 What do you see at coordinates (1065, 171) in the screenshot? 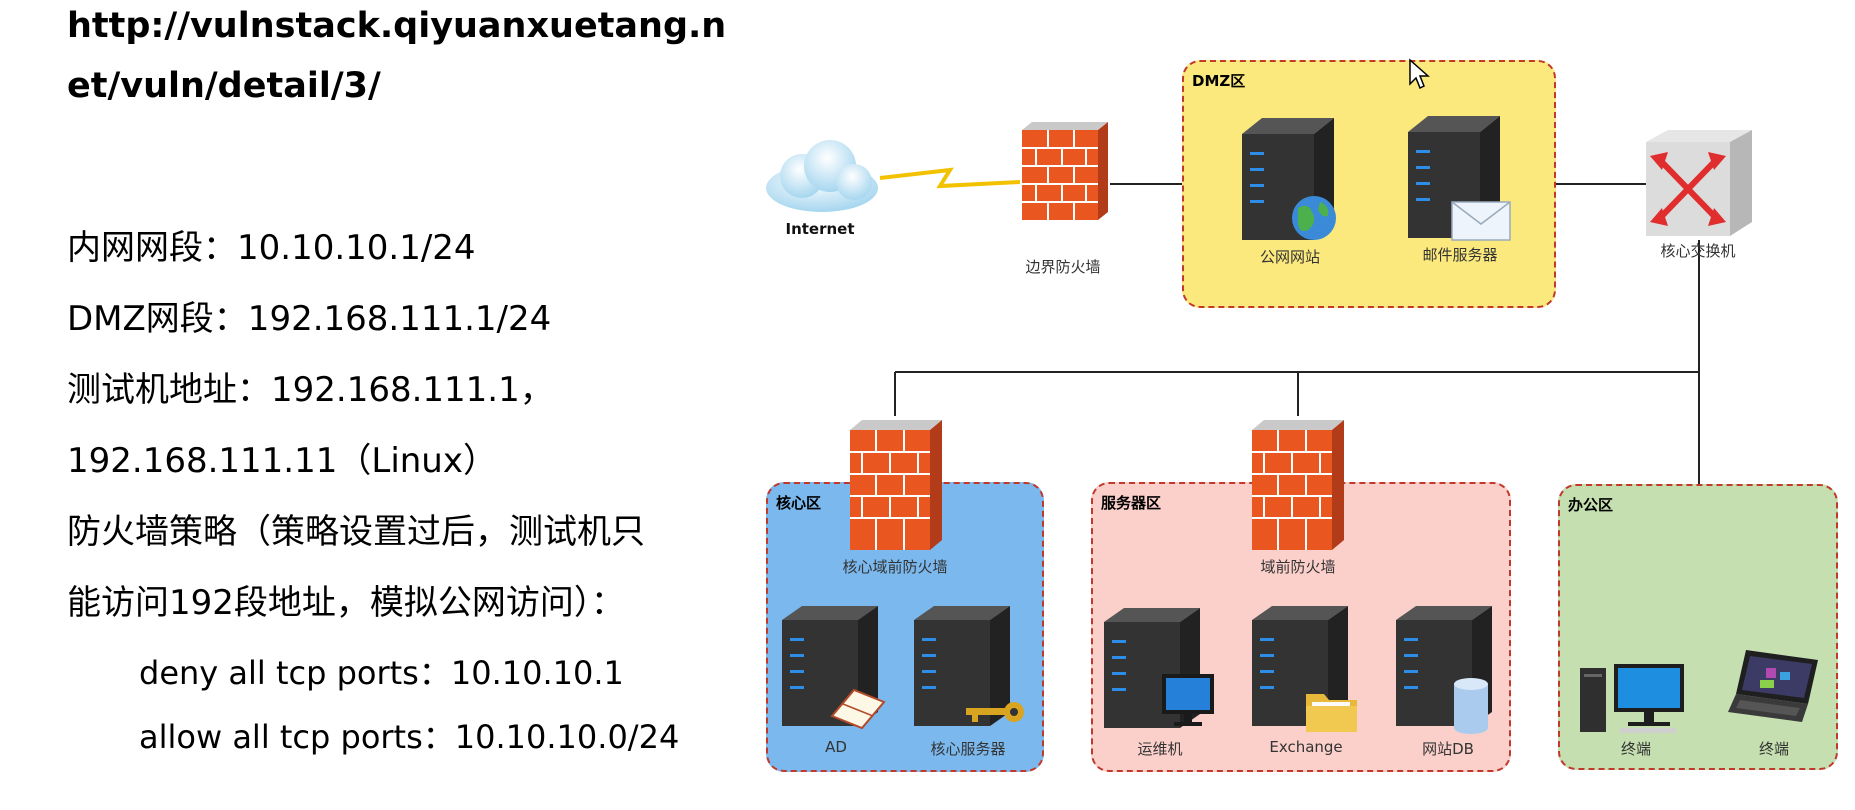
I see `firewall-icon` at bounding box center [1065, 171].